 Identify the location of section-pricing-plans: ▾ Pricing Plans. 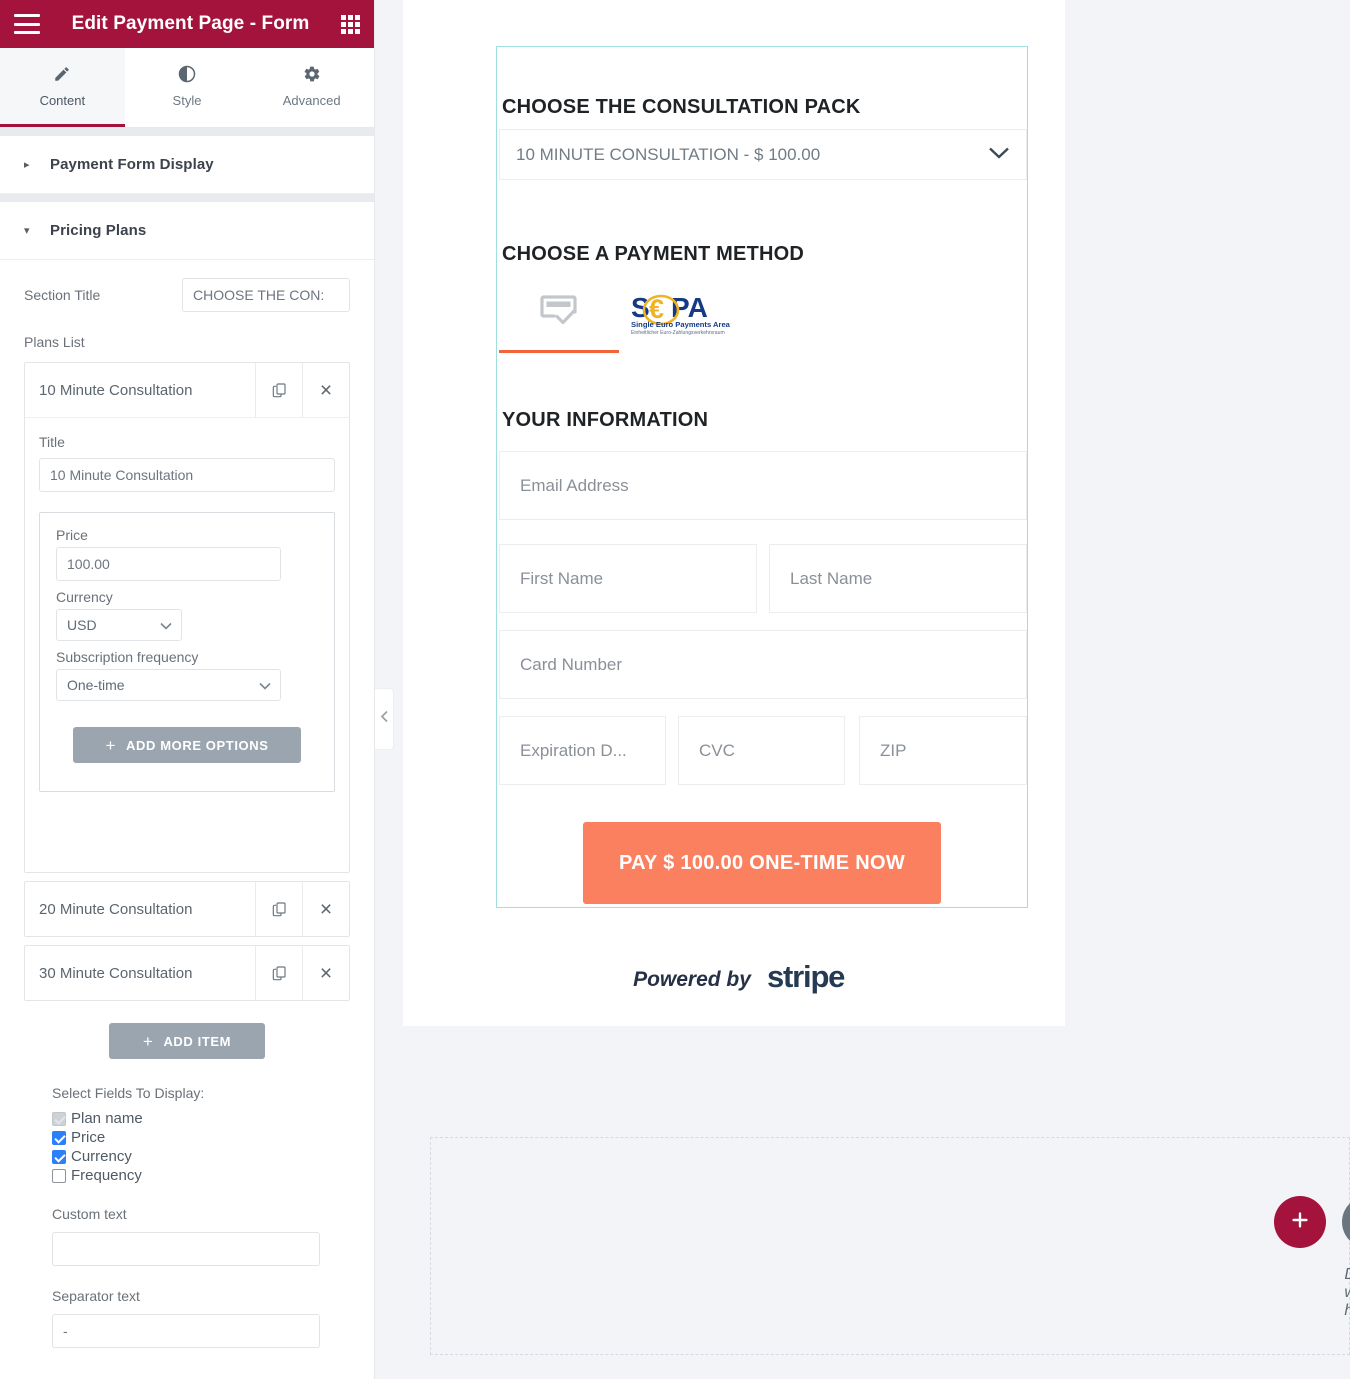
(187, 231).